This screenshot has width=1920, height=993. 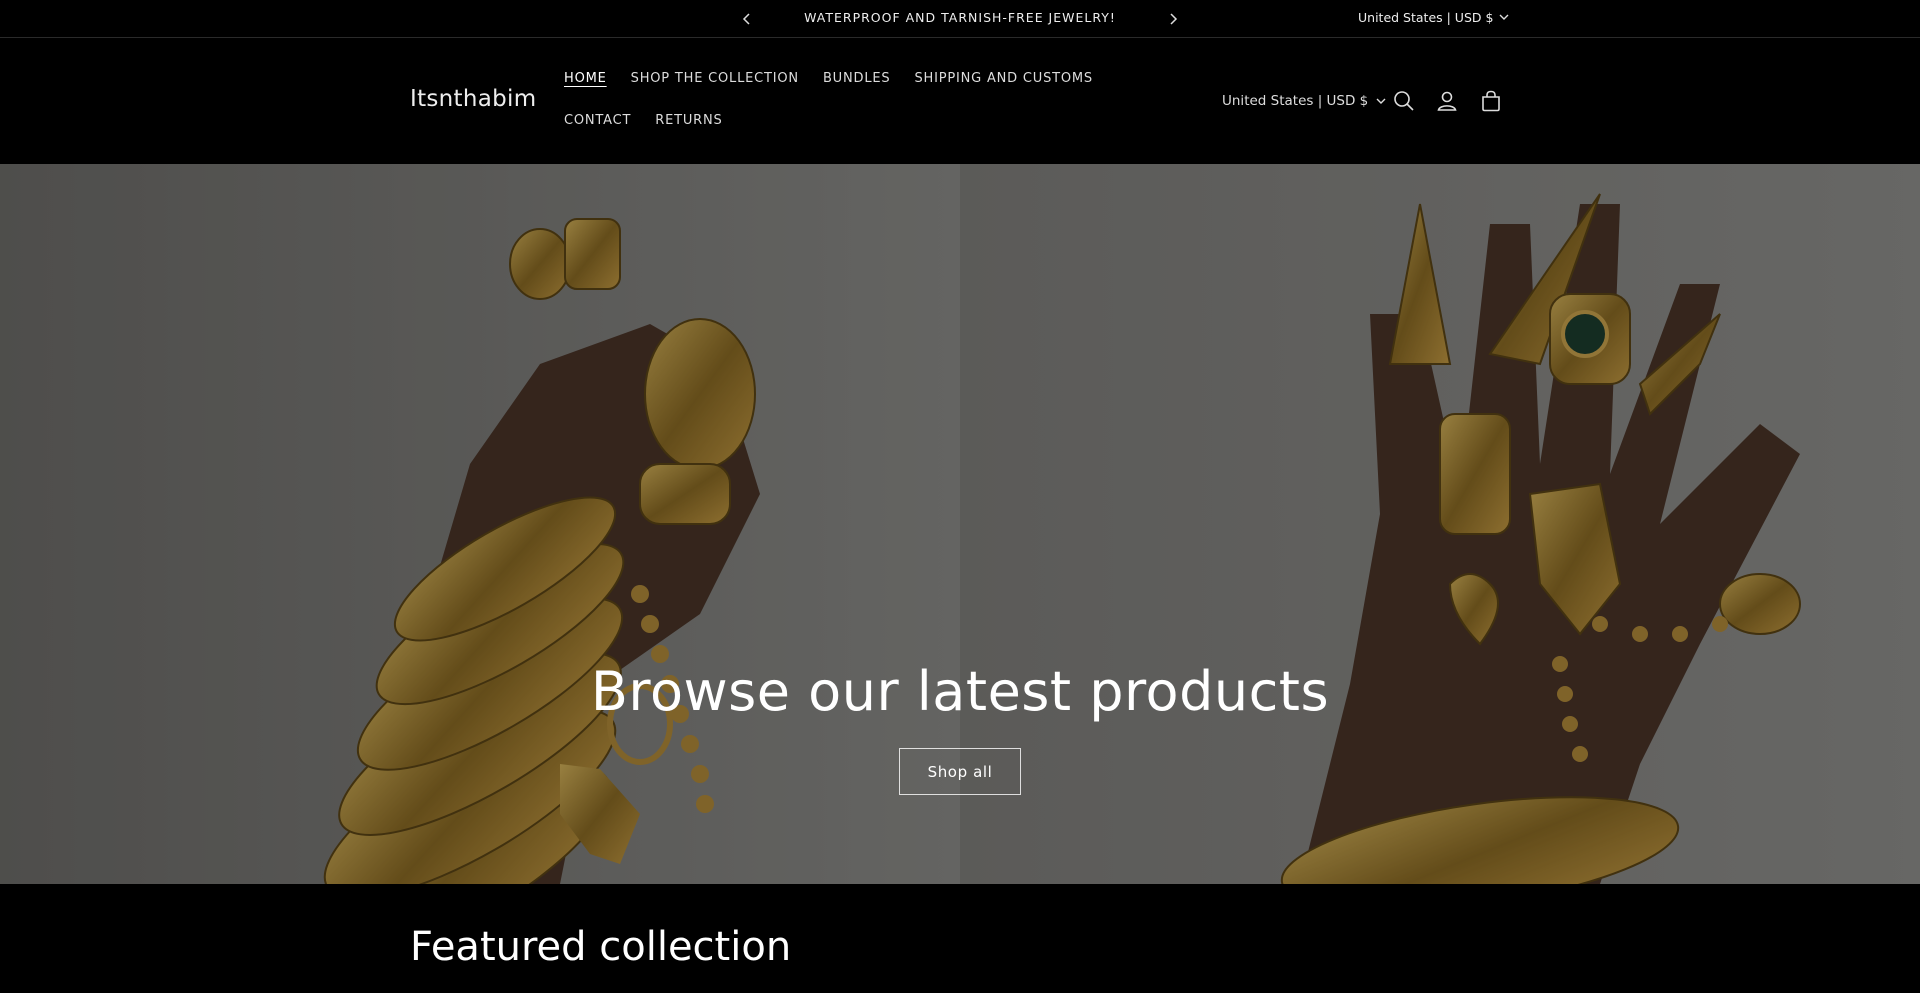 I want to click on chevron-right-icon, so click(x=1174, y=19).